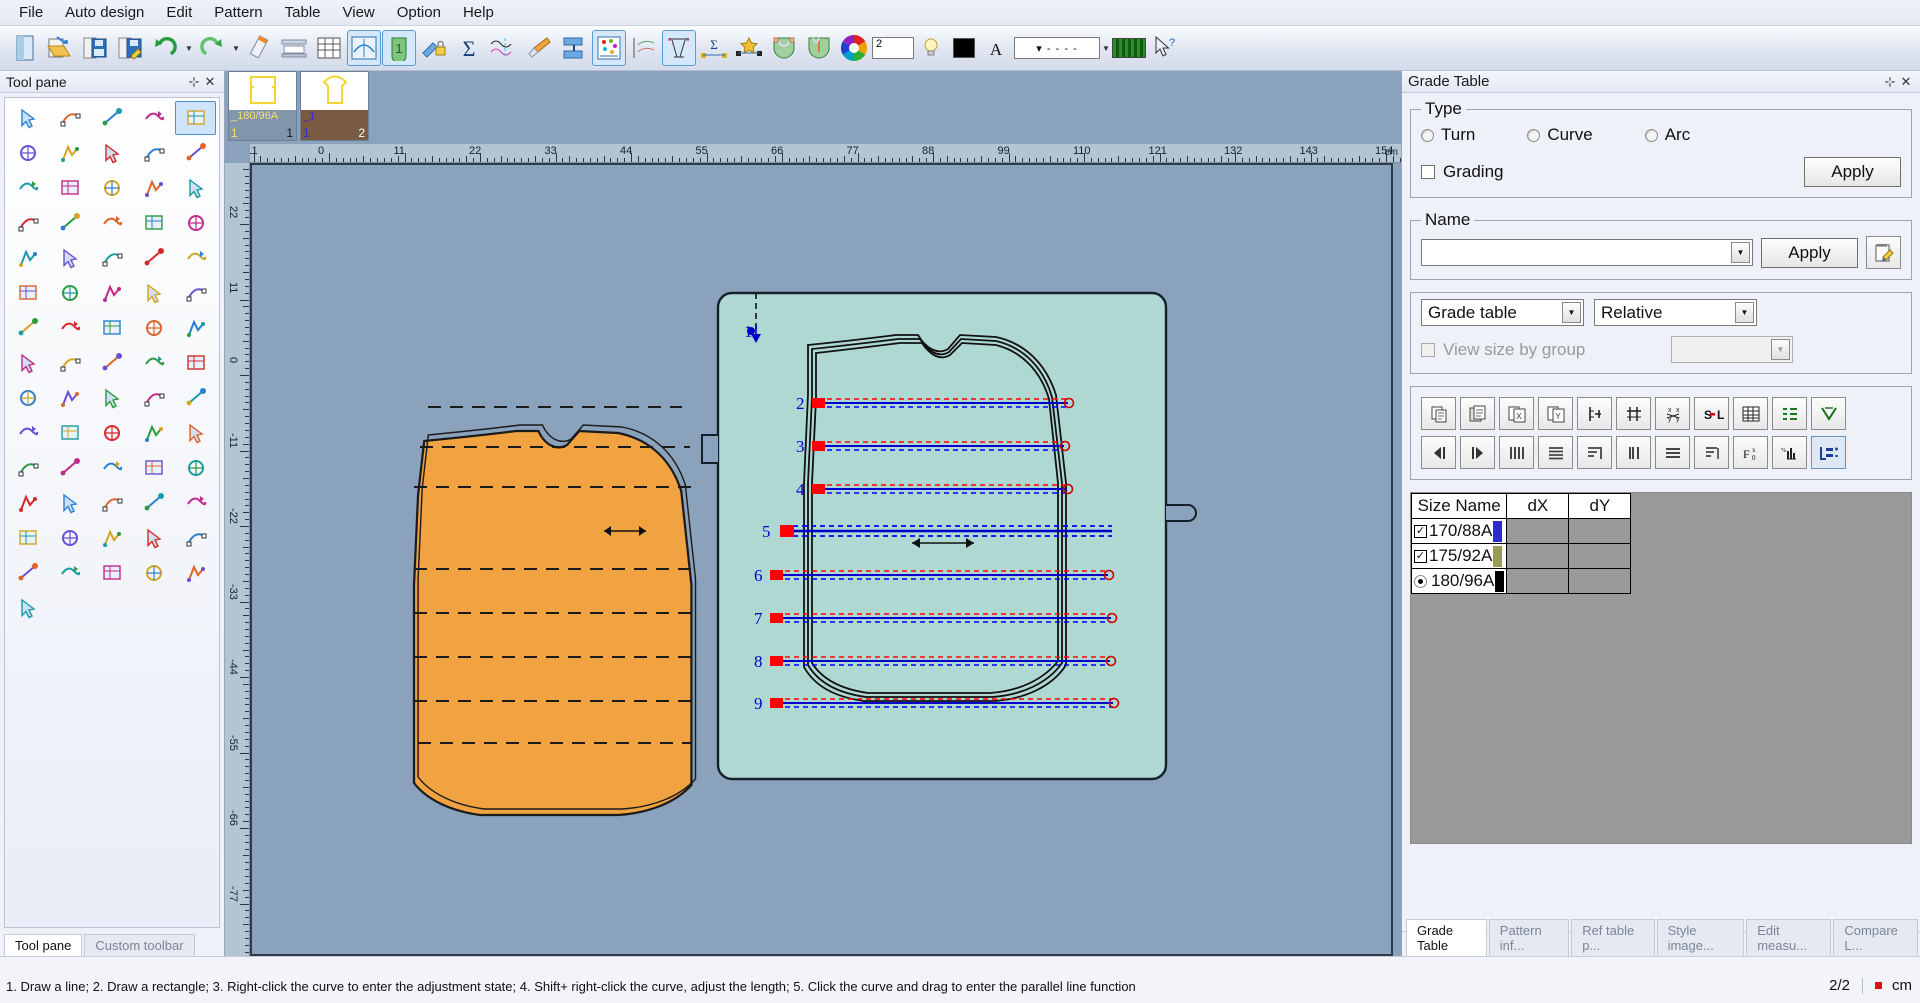 This screenshot has width=1920, height=1003. What do you see at coordinates (70, 188) in the screenshot?
I see `arc-tool` at bounding box center [70, 188].